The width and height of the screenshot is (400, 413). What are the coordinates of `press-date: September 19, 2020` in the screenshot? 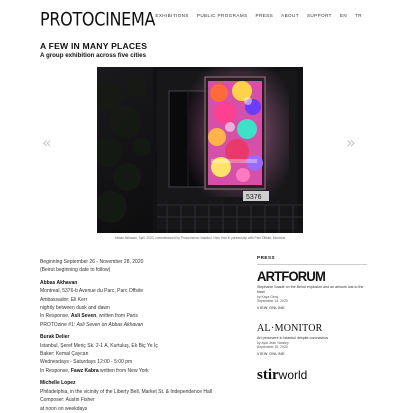 It's located at (272, 347).